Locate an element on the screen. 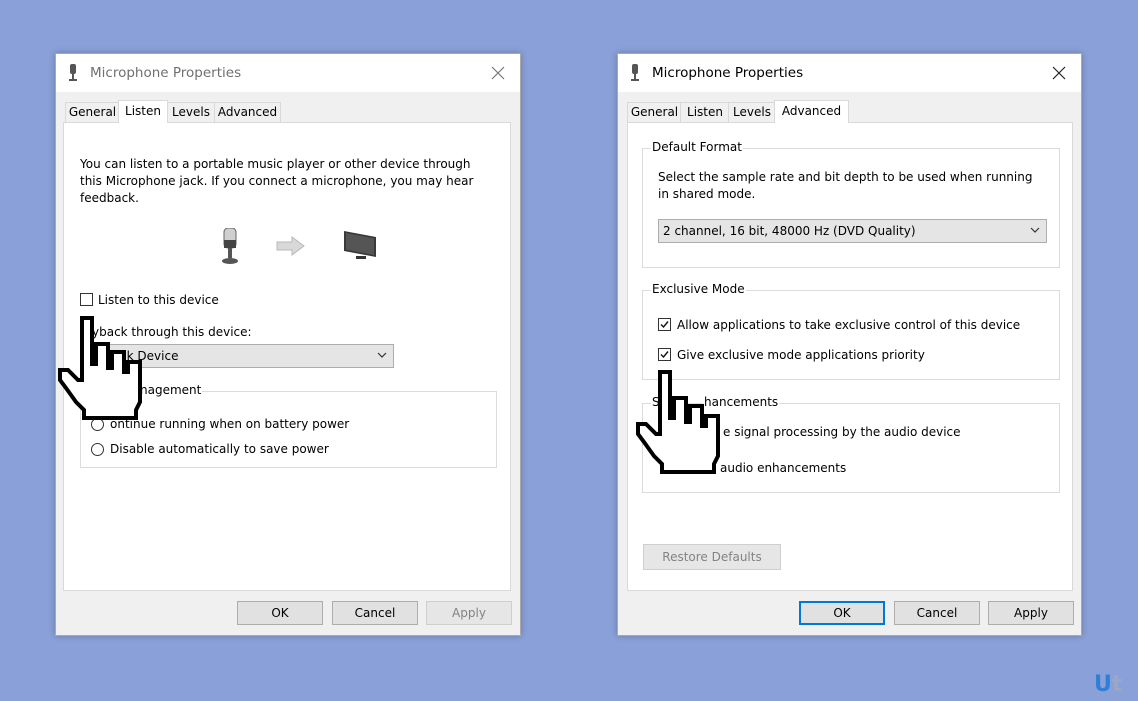  restore-defaults-button: Restore Defaults is located at coordinates (712, 557).